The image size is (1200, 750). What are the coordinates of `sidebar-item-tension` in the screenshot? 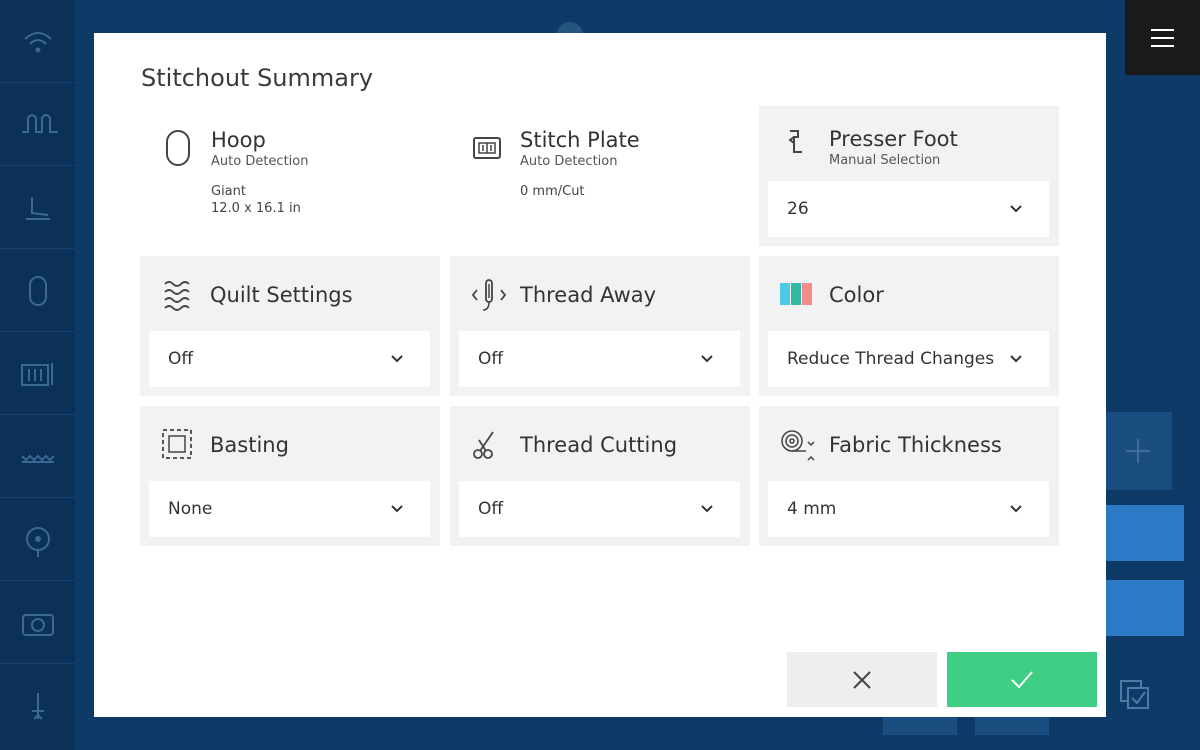 It's located at (37, 124).